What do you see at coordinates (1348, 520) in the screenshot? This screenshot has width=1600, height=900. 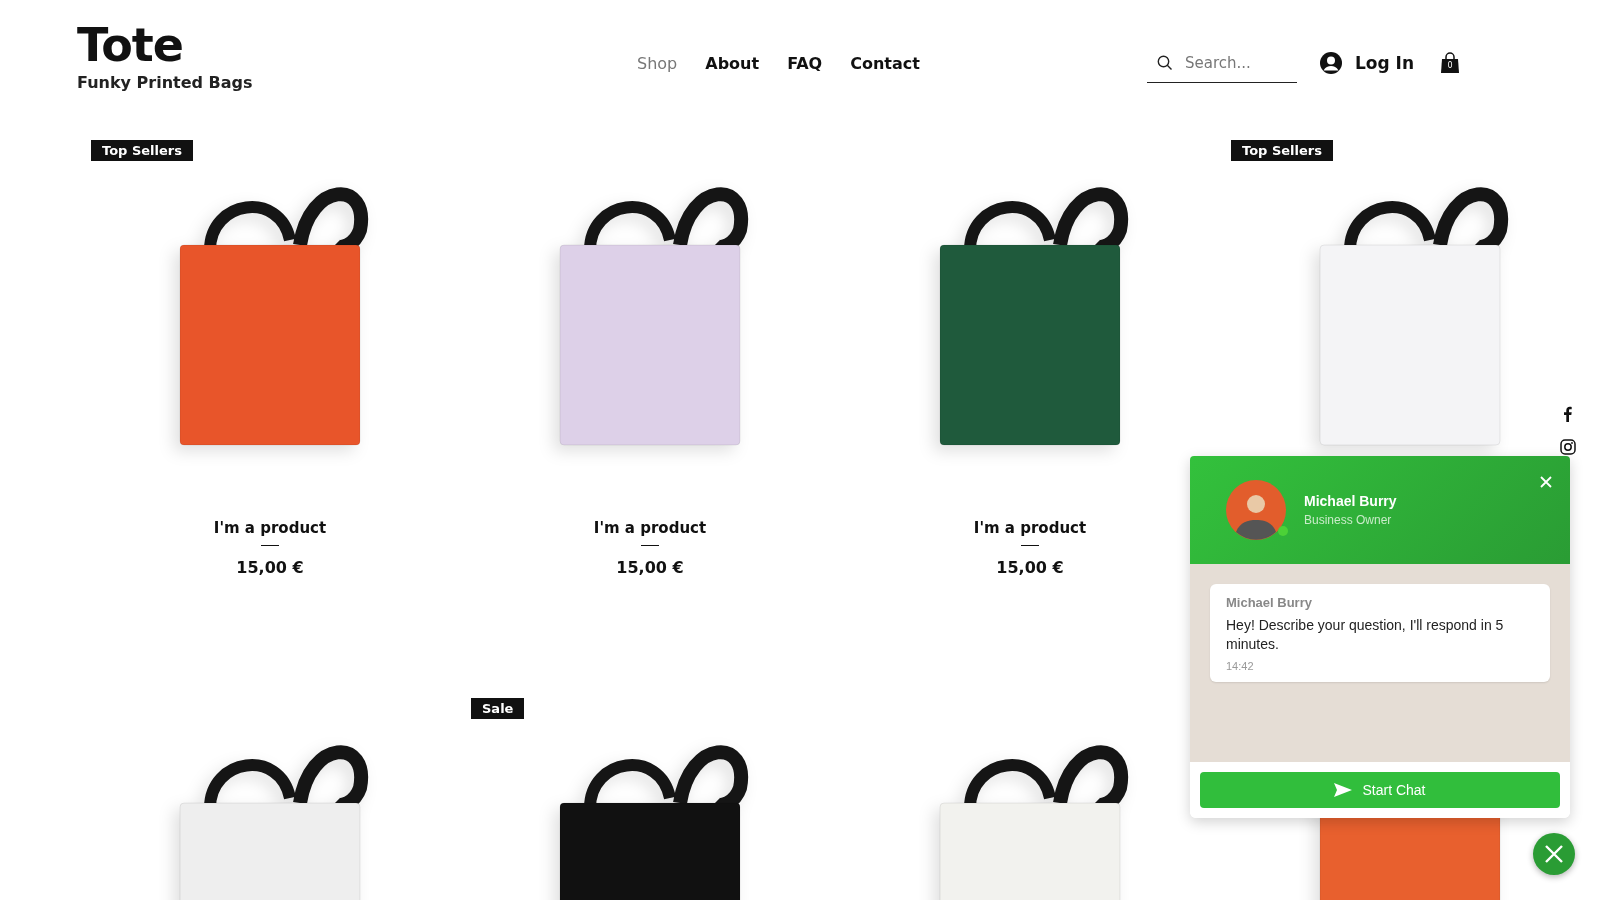 I see `agent-role: Business Owner` at bounding box center [1348, 520].